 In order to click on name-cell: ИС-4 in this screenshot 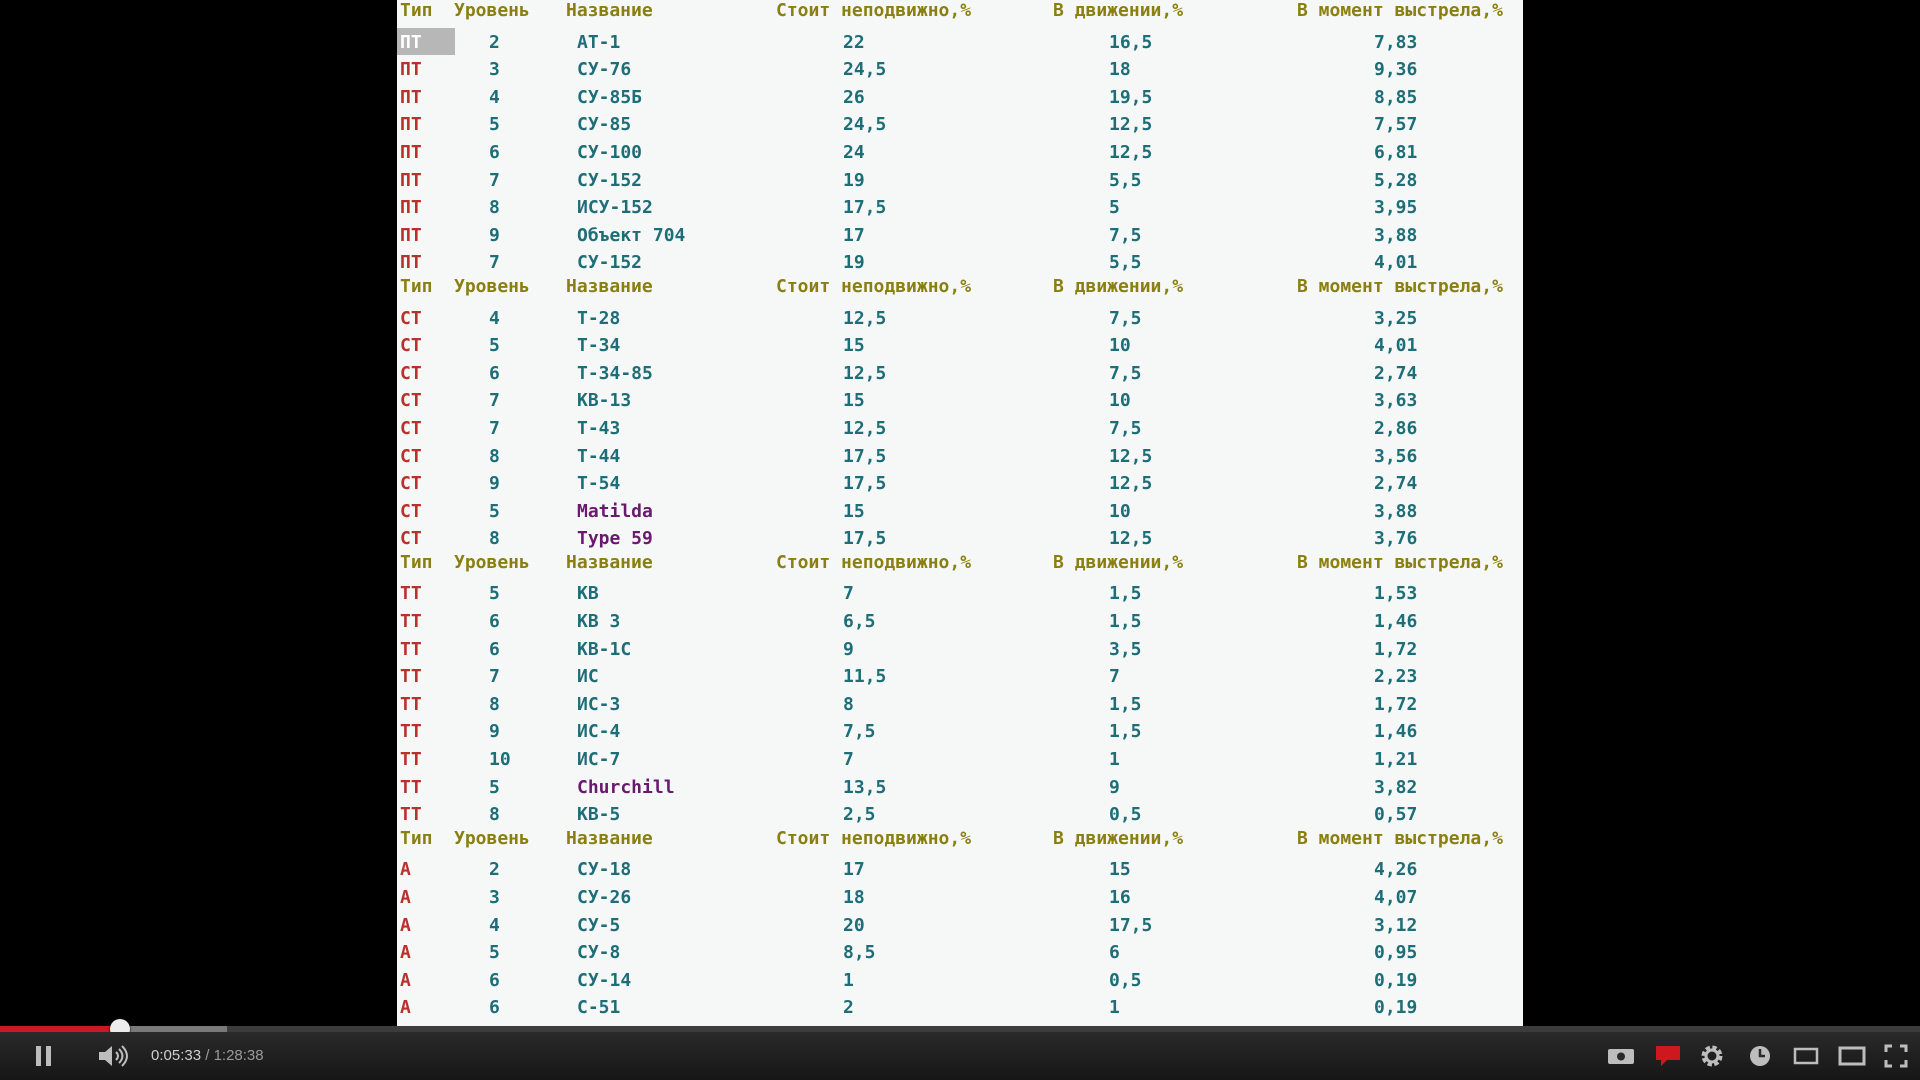, I will do `click(599, 732)`.